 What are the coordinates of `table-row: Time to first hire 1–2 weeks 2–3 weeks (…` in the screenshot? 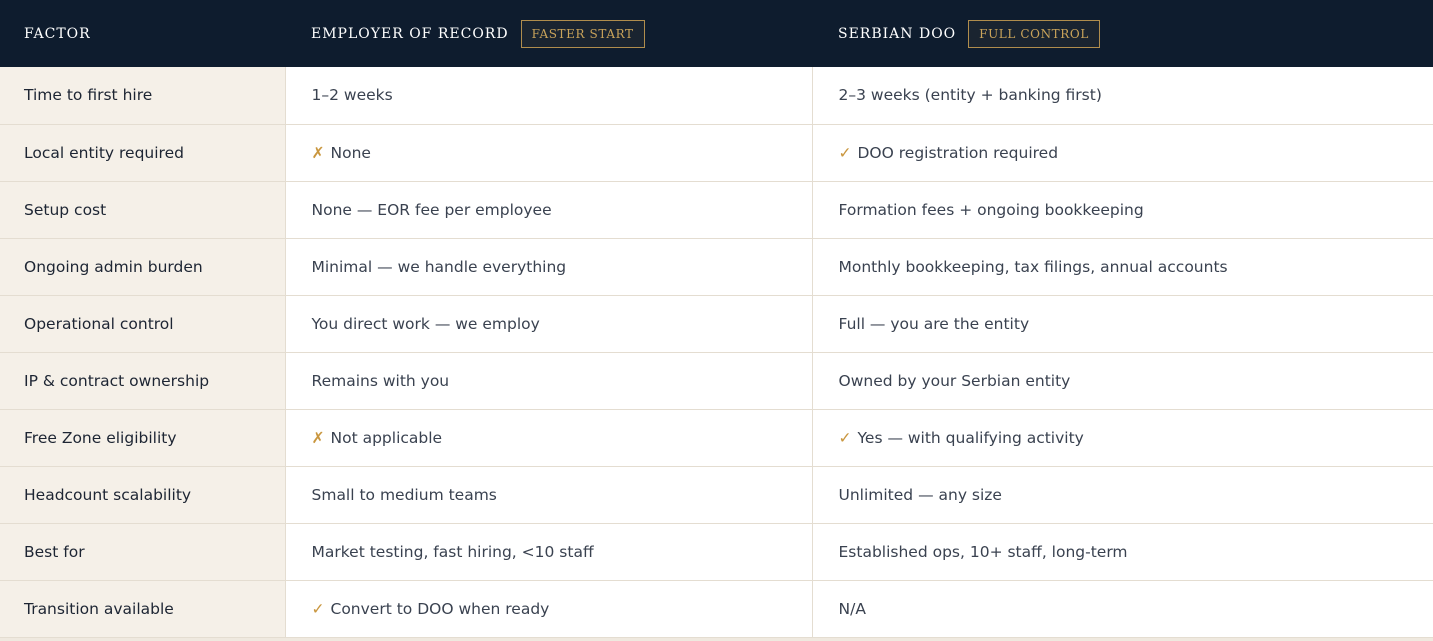 It's located at (716, 96).